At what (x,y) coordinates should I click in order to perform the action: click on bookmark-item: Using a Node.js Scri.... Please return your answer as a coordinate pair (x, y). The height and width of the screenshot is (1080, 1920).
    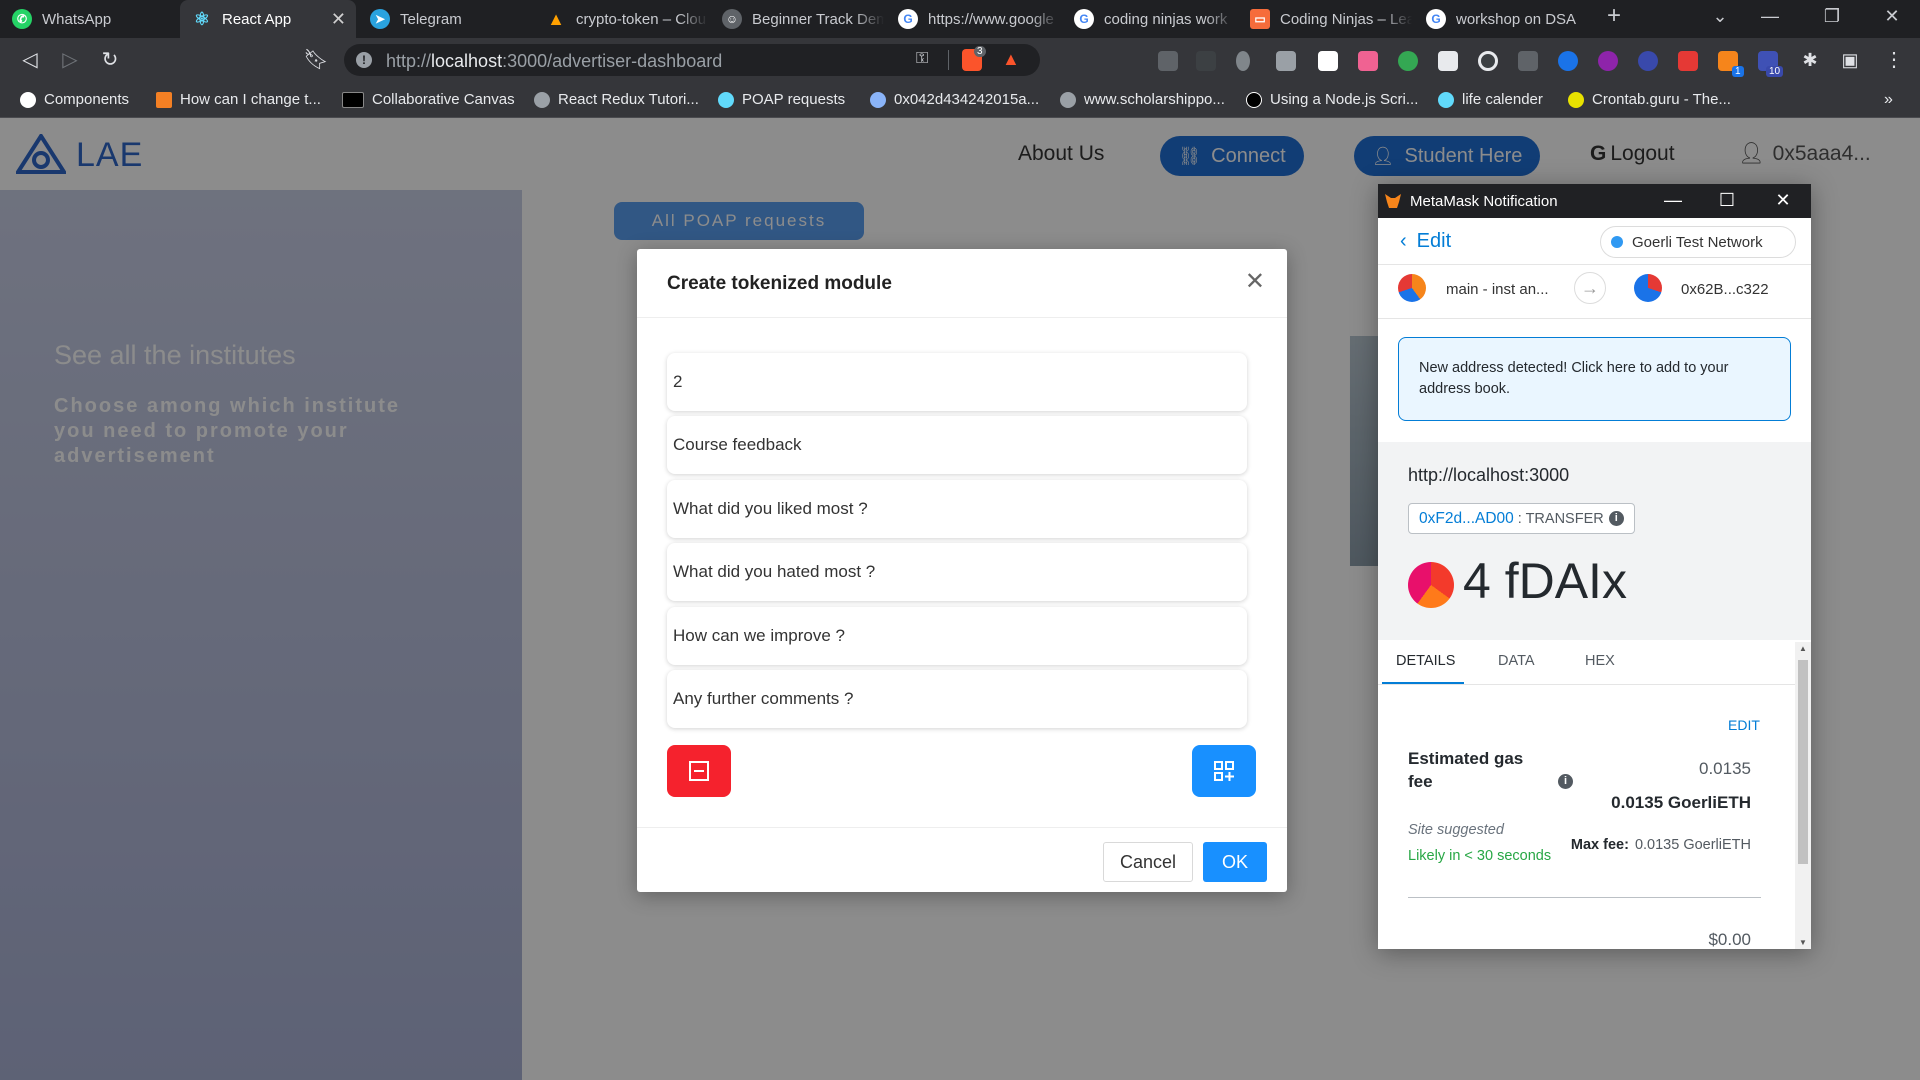
    Looking at the image, I should click on (1332, 99).